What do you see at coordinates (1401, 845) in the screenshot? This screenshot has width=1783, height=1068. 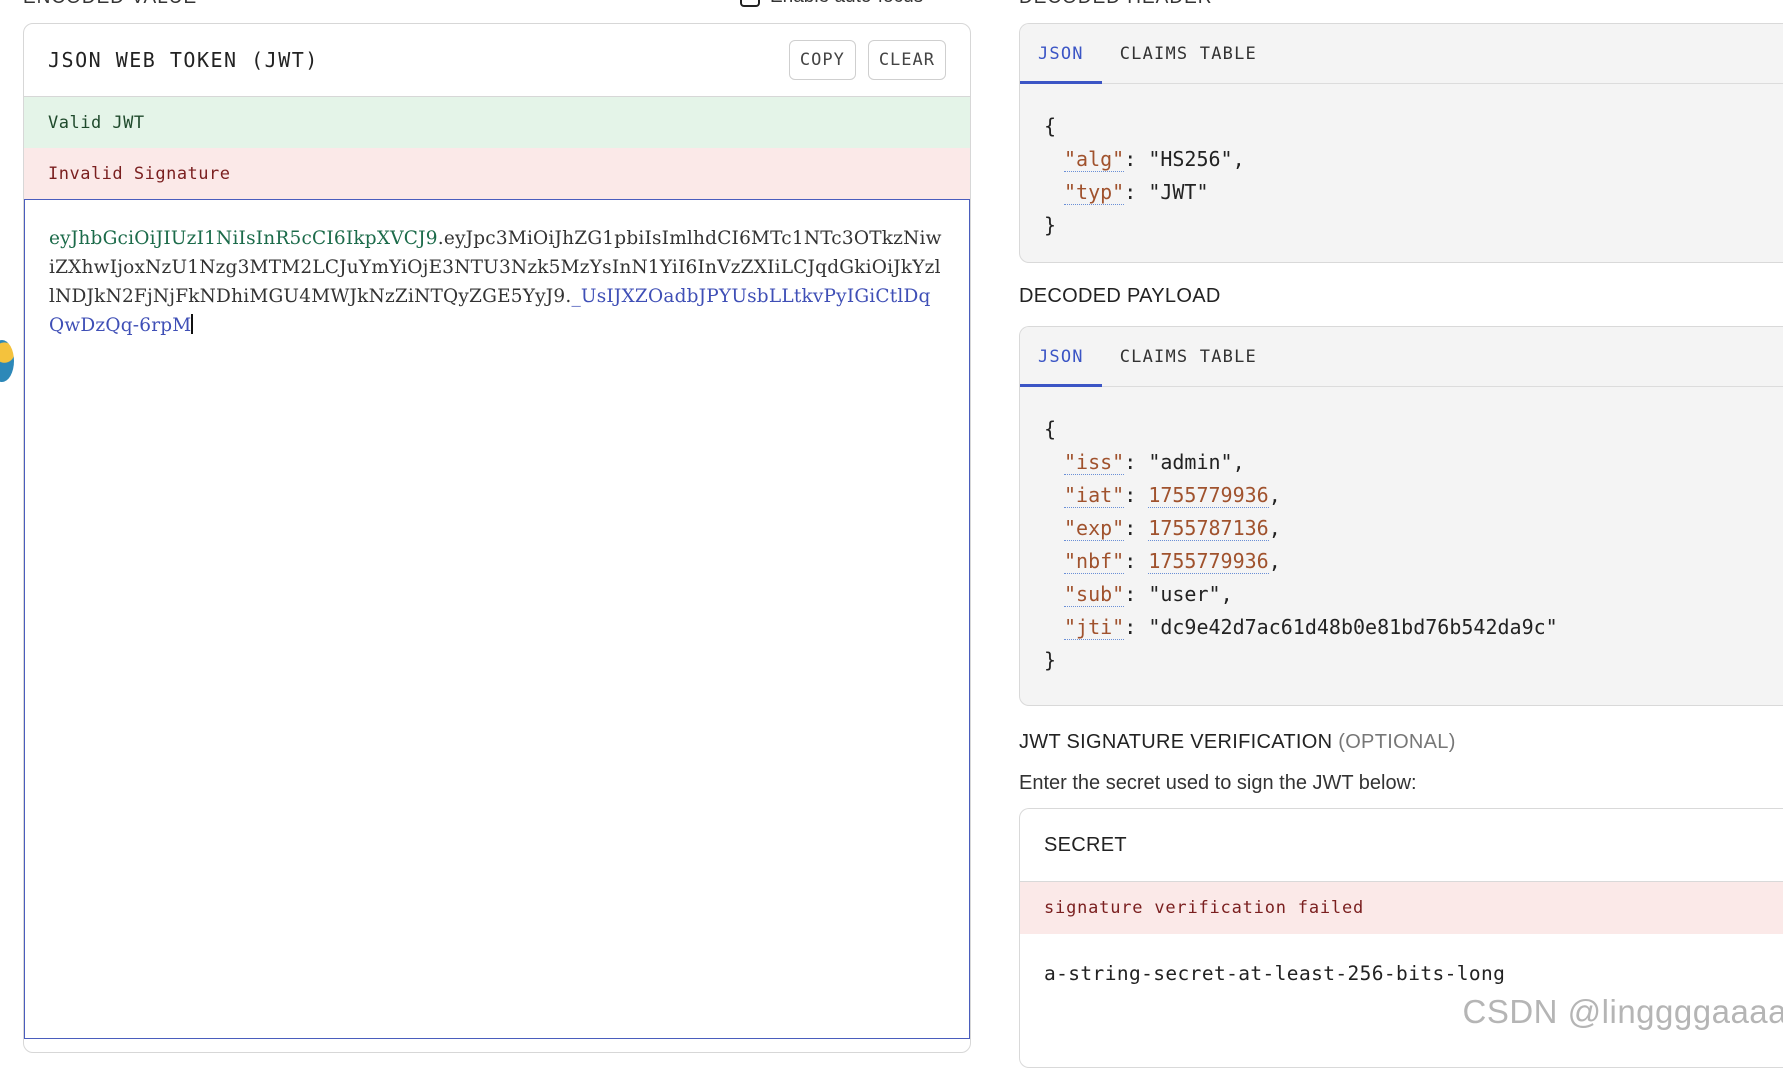 I see `secret-label: SECRET` at bounding box center [1401, 845].